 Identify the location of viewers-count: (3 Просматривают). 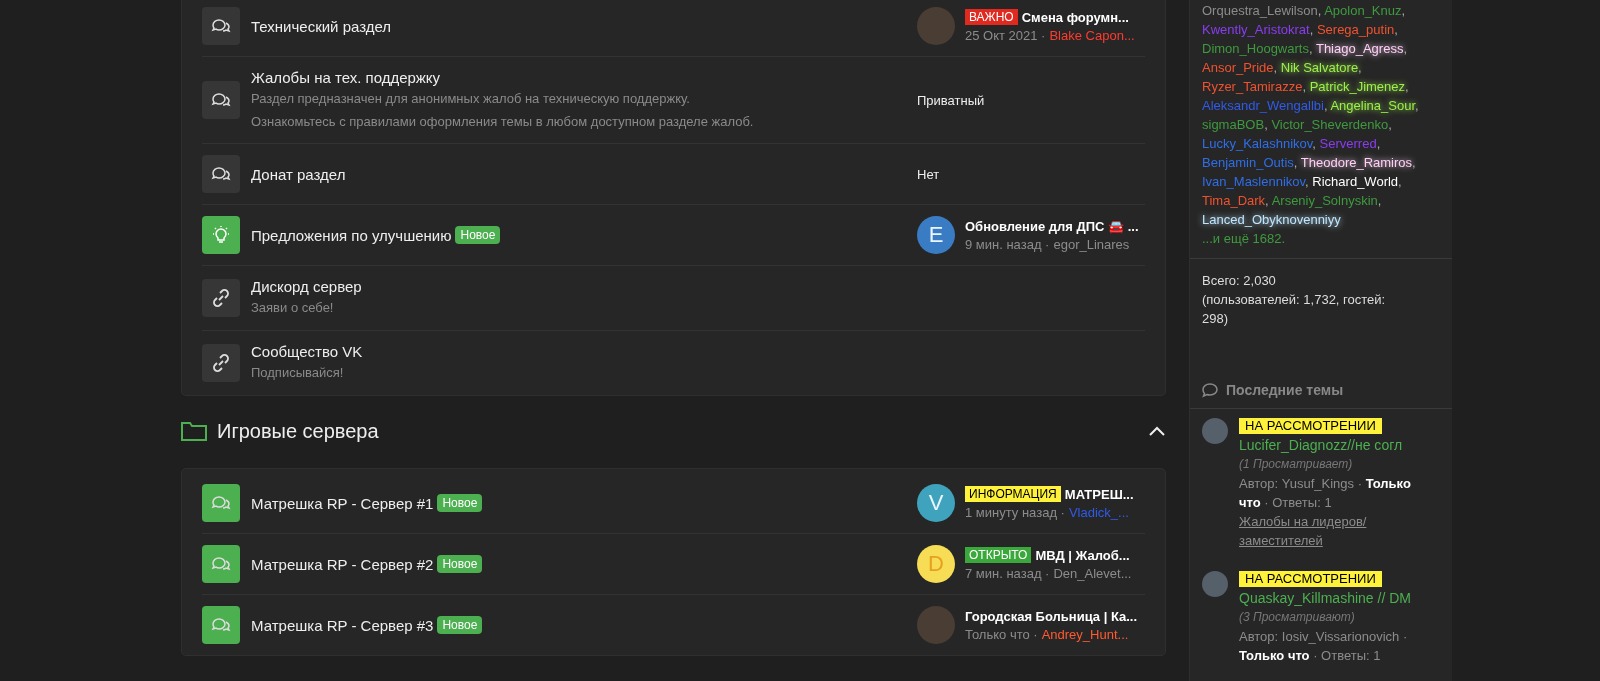
(1297, 617).